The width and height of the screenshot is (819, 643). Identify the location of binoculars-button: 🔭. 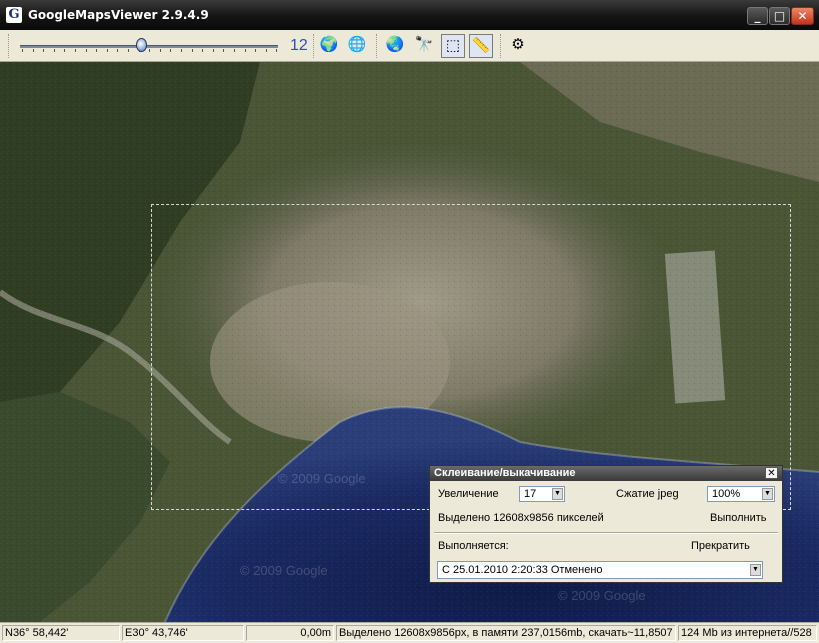
(424, 46).